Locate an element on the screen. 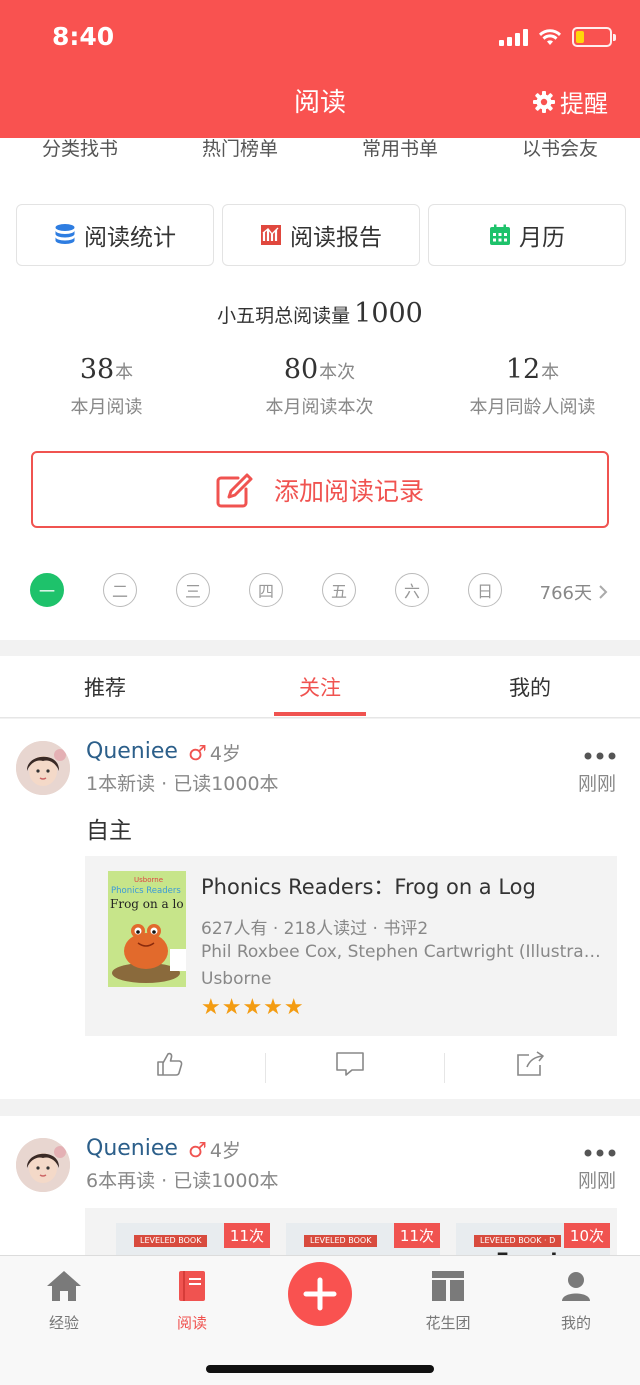 This screenshot has height=1385, width=640. share-icon is located at coordinates (530, 1063).